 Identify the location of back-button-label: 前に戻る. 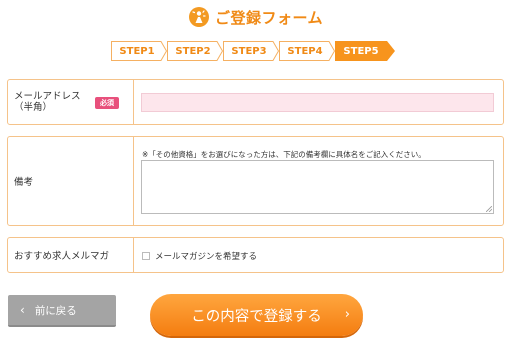
(55, 310).